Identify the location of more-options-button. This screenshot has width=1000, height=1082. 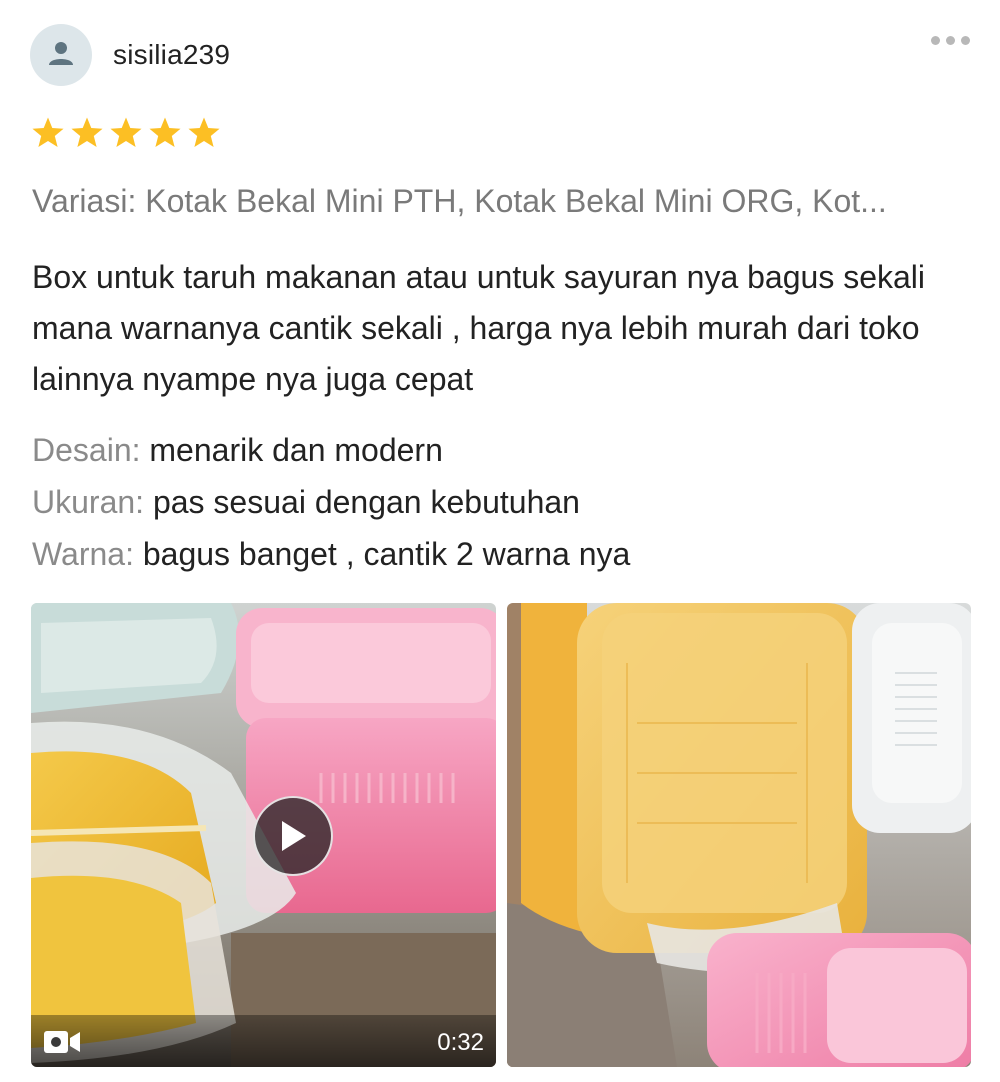
(950, 40).